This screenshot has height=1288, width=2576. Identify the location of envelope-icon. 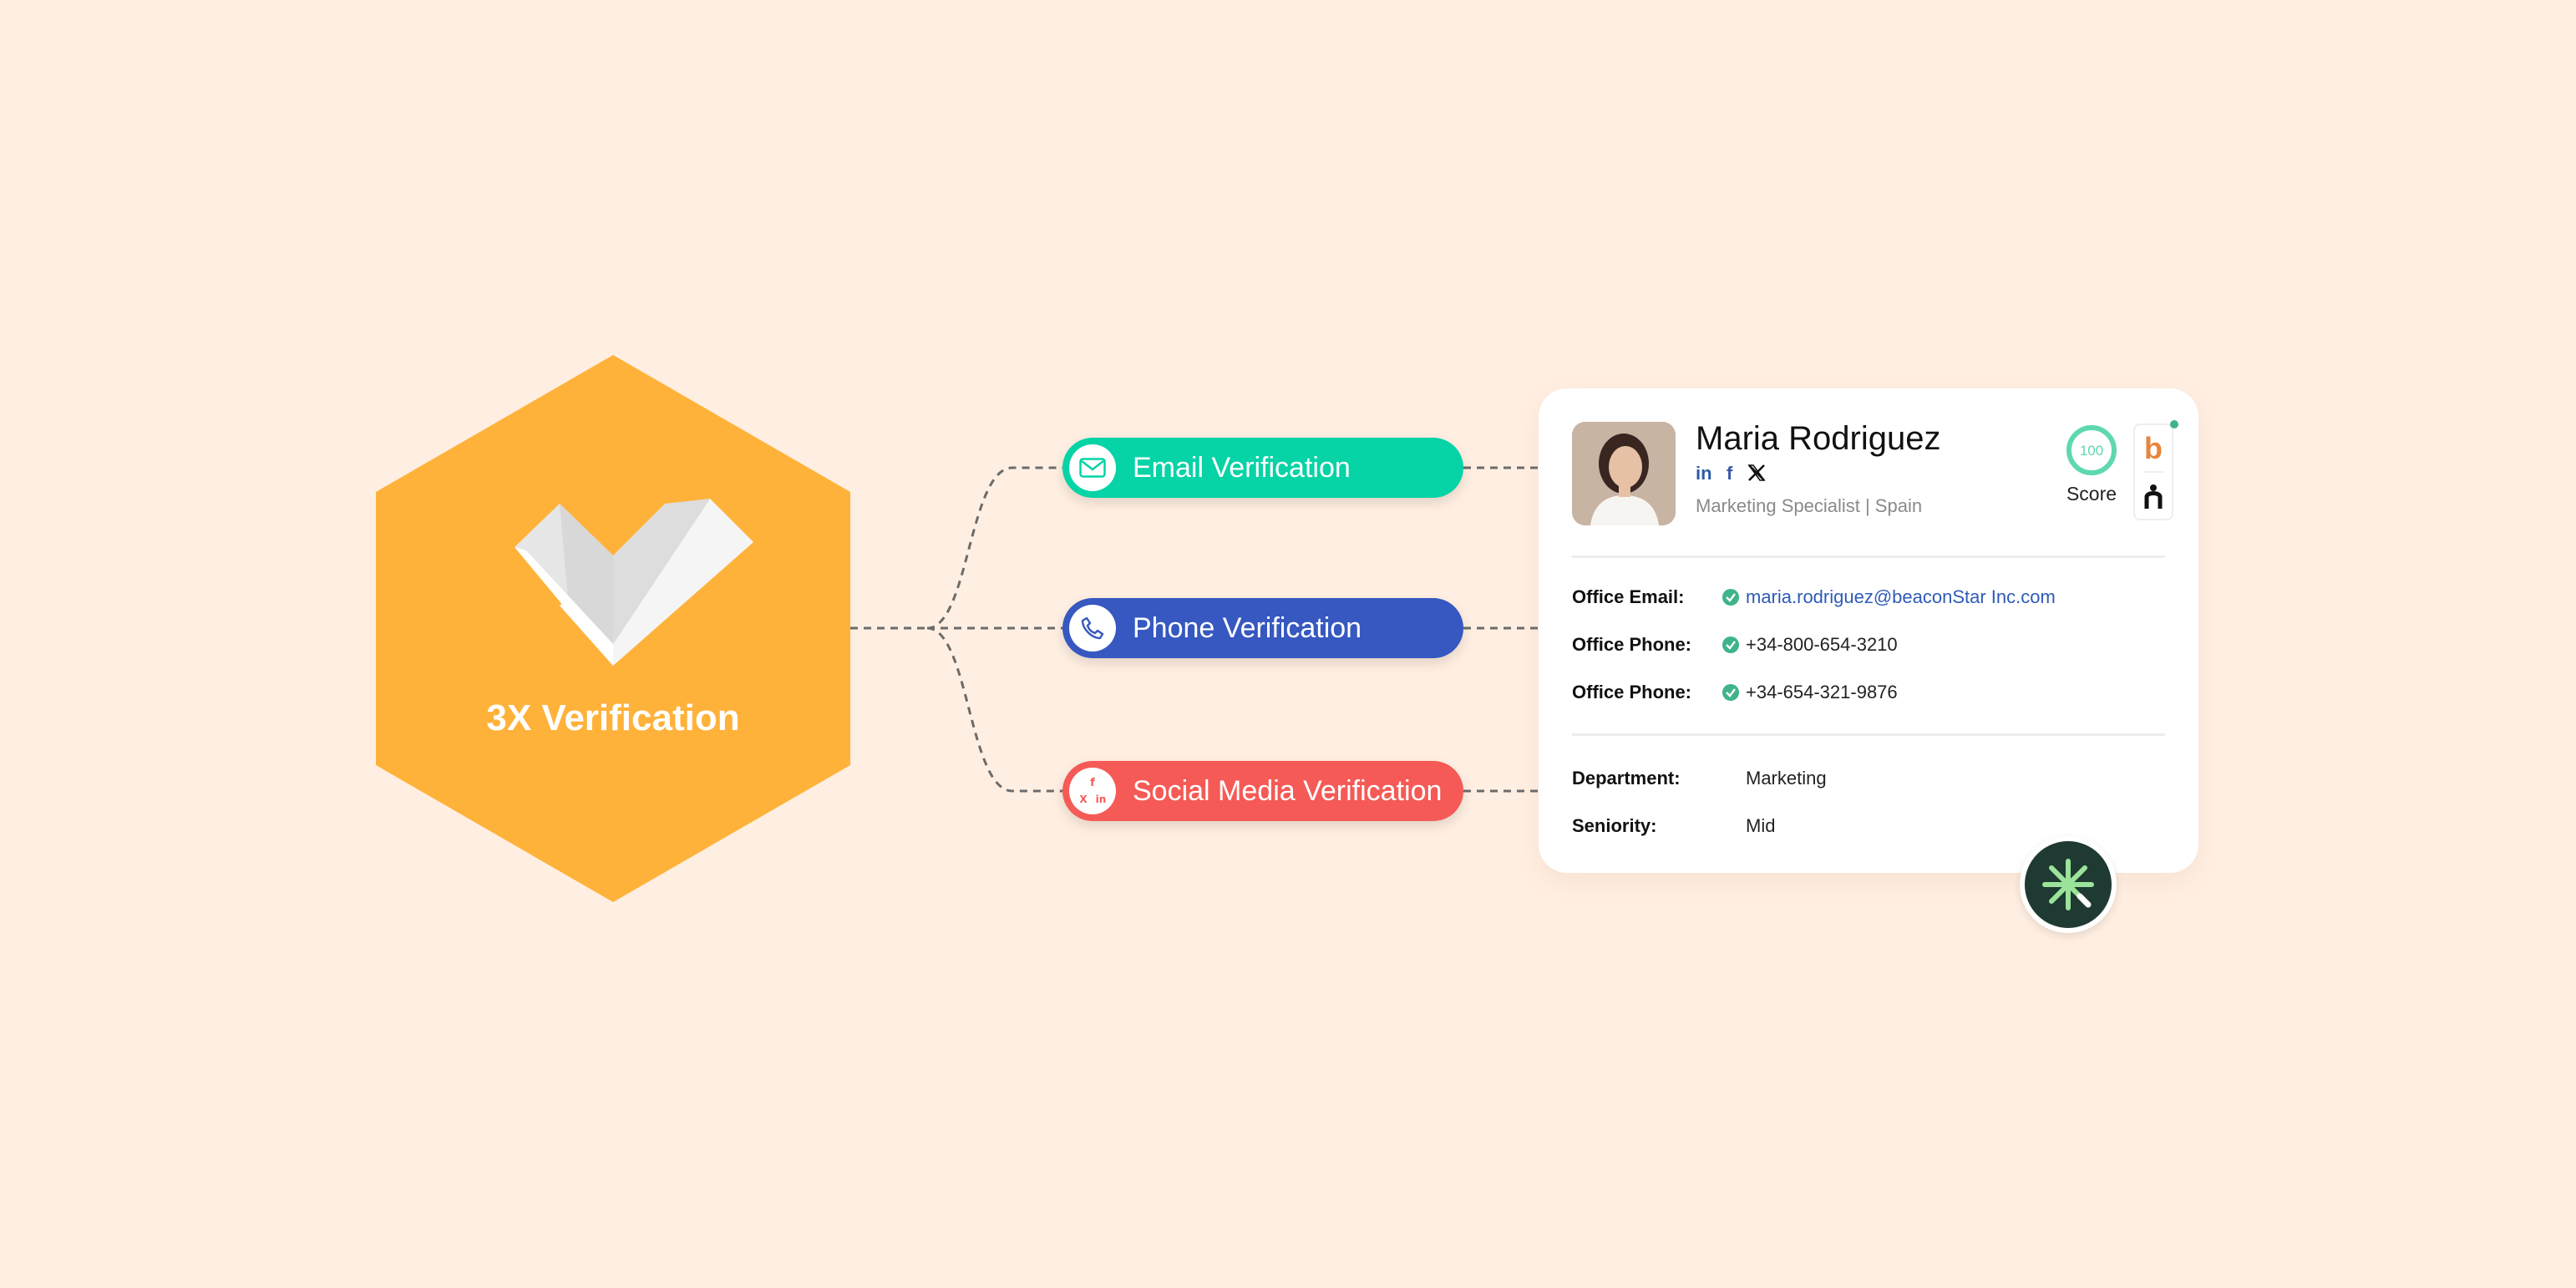
(1092, 467).